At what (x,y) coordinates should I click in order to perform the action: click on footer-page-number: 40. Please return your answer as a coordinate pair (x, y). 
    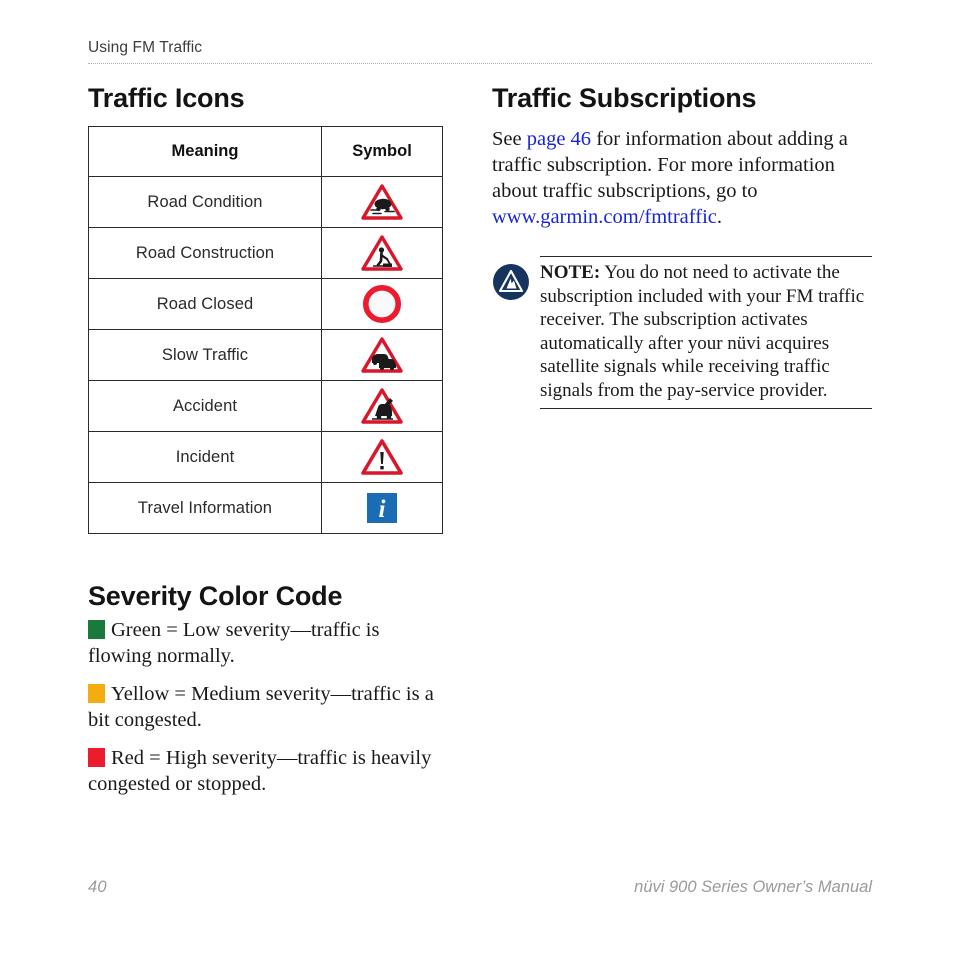
    Looking at the image, I should click on (97, 887).